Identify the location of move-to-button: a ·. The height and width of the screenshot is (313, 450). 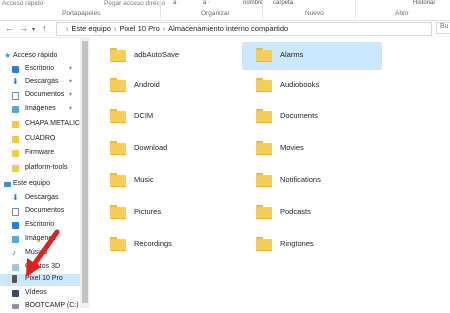
(176, 4).